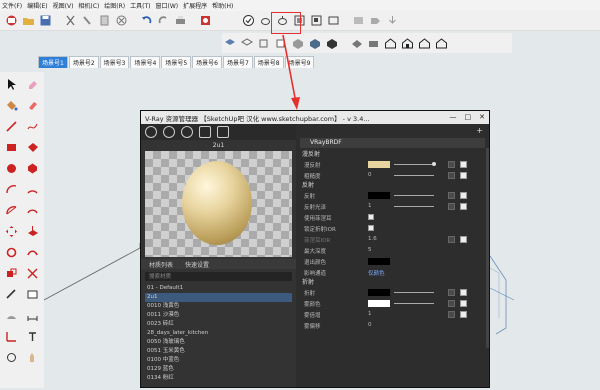 This screenshot has height=390, width=600. Describe the element at coordinates (32, 168) in the screenshot. I see `polygon-icon` at that location.